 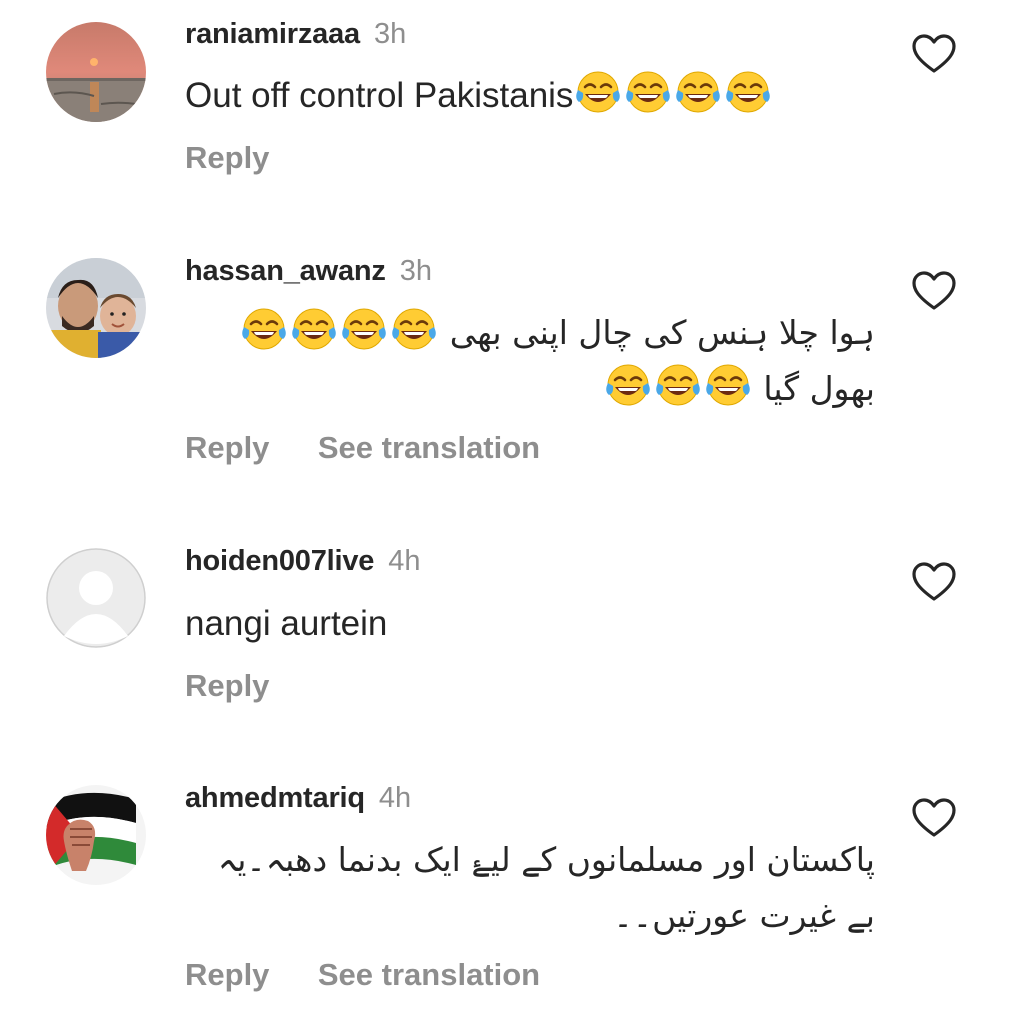 I want to click on comment-header: hassan_awanz 3h, so click(x=308, y=271).